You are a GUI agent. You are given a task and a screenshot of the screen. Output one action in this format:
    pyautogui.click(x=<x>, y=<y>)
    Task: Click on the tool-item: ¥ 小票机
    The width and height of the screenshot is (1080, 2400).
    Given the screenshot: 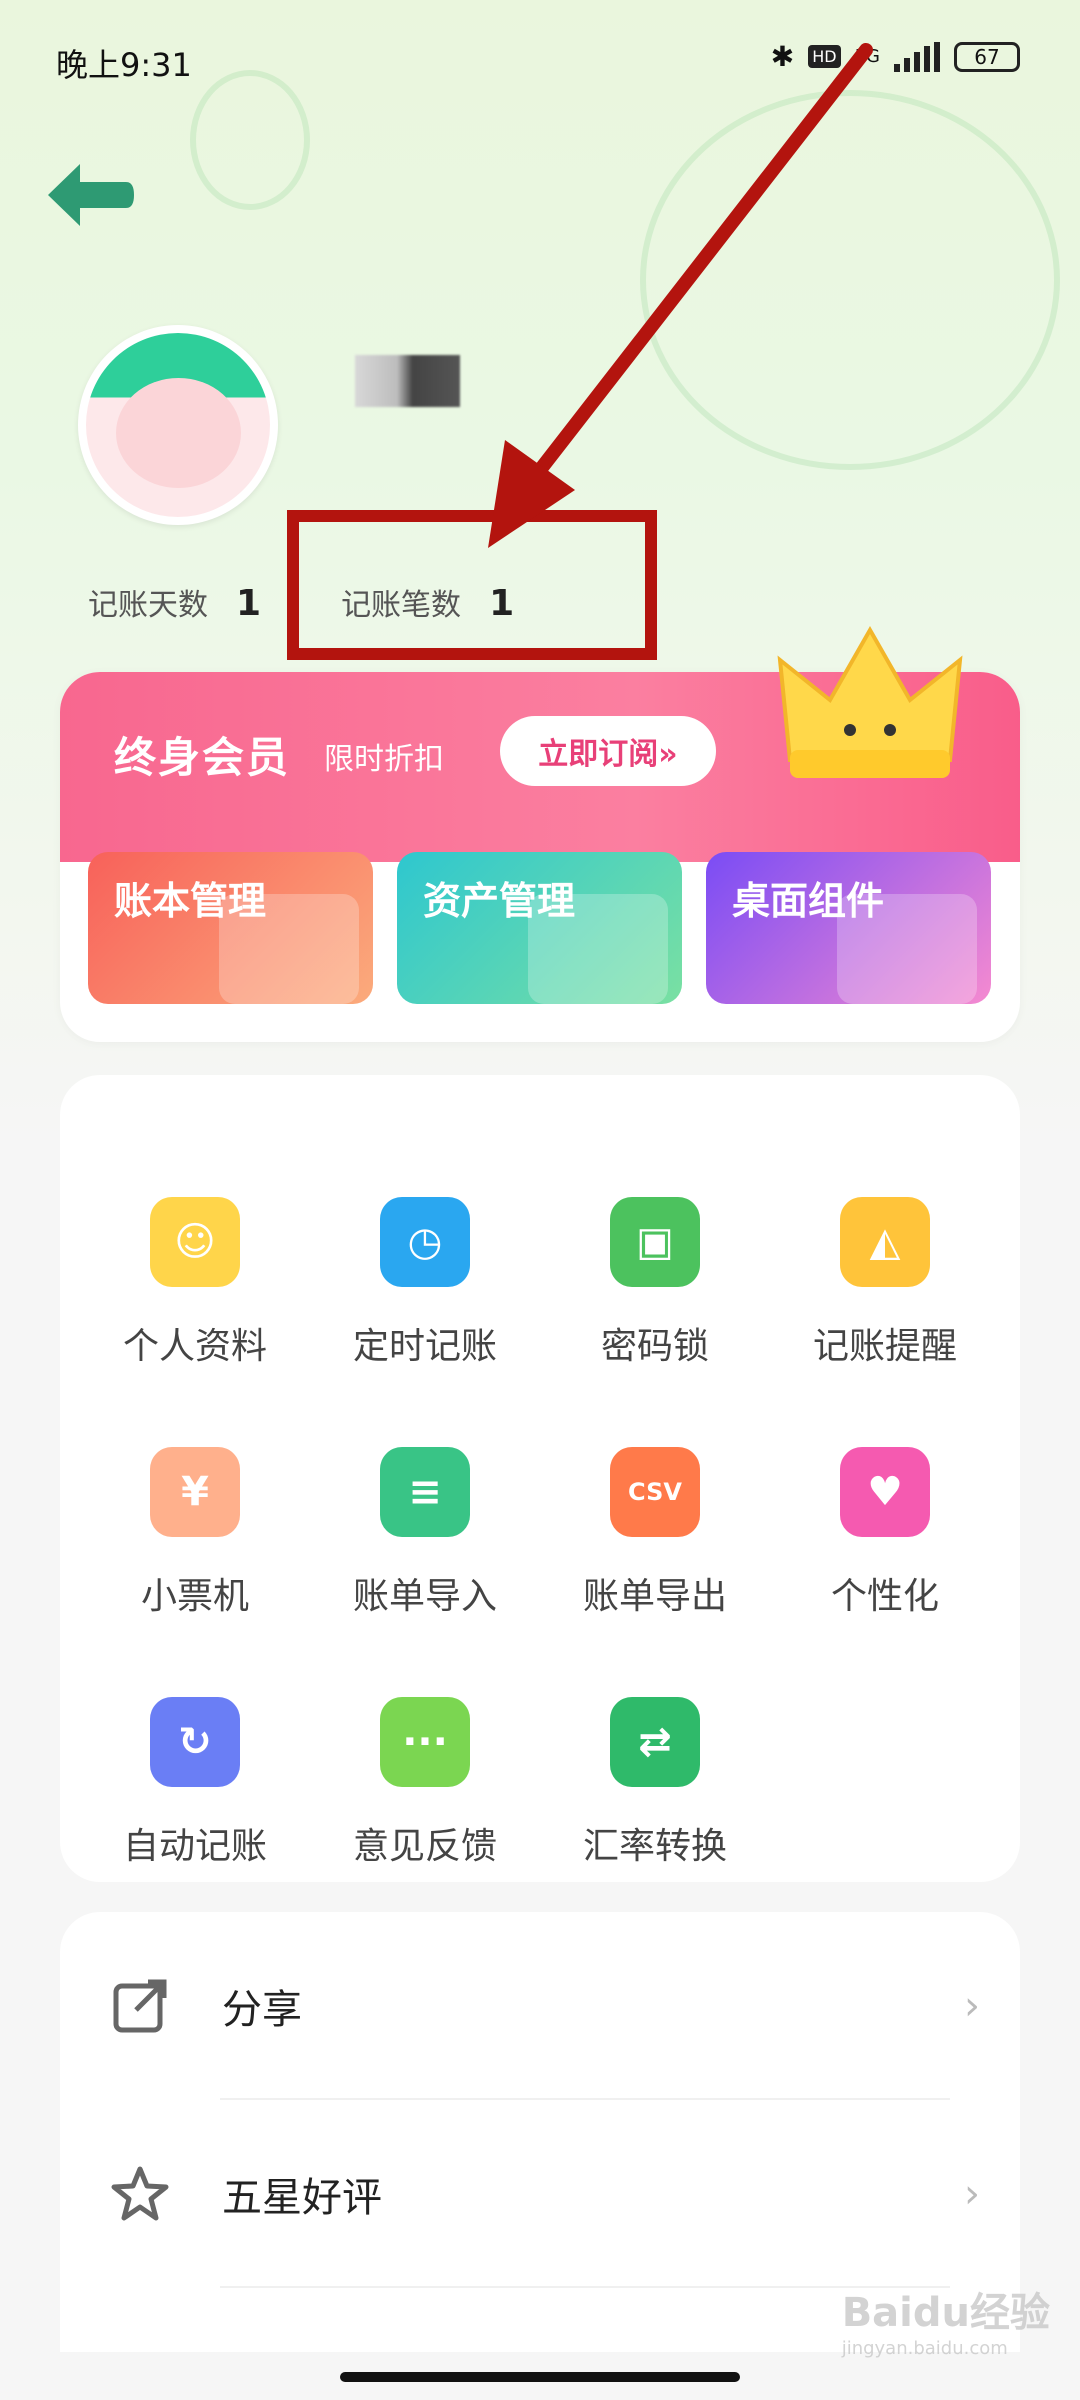 What is the action you would take?
    pyautogui.click(x=195, y=1510)
    